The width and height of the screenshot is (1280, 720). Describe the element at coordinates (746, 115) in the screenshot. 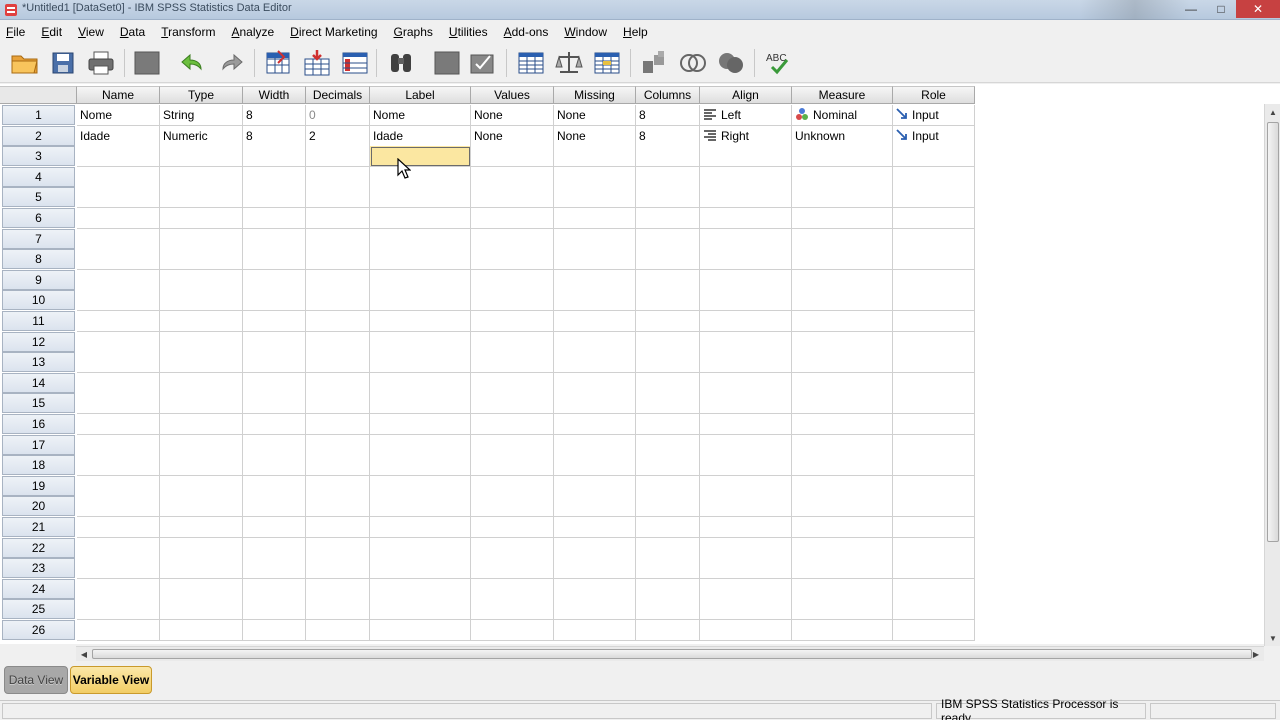

I see `cell-align: Left` at that location.